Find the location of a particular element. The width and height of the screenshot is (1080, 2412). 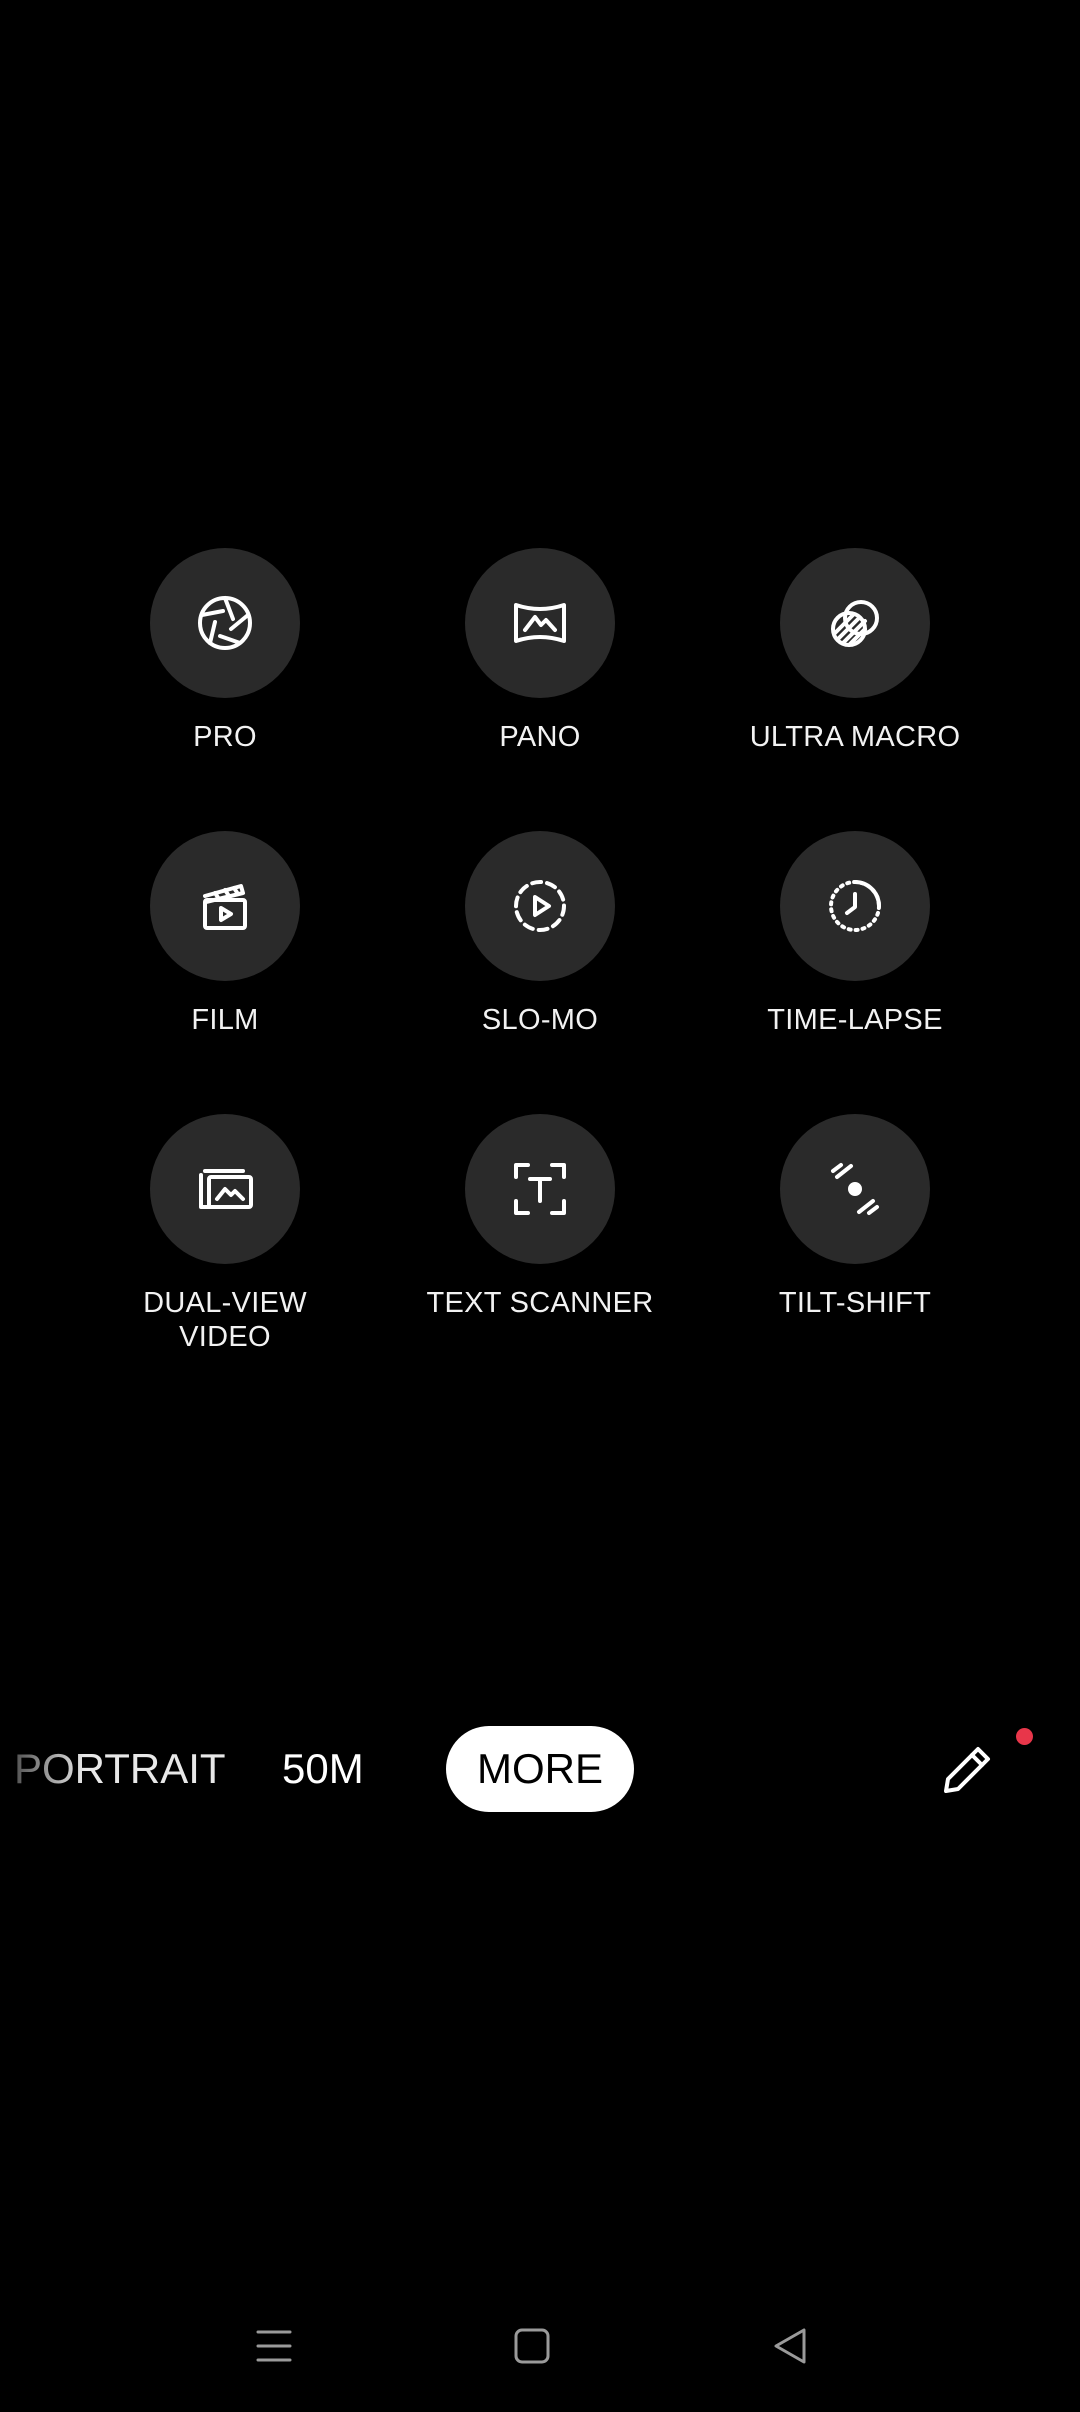

home-square-icon is located at coordinates (532, 2346).